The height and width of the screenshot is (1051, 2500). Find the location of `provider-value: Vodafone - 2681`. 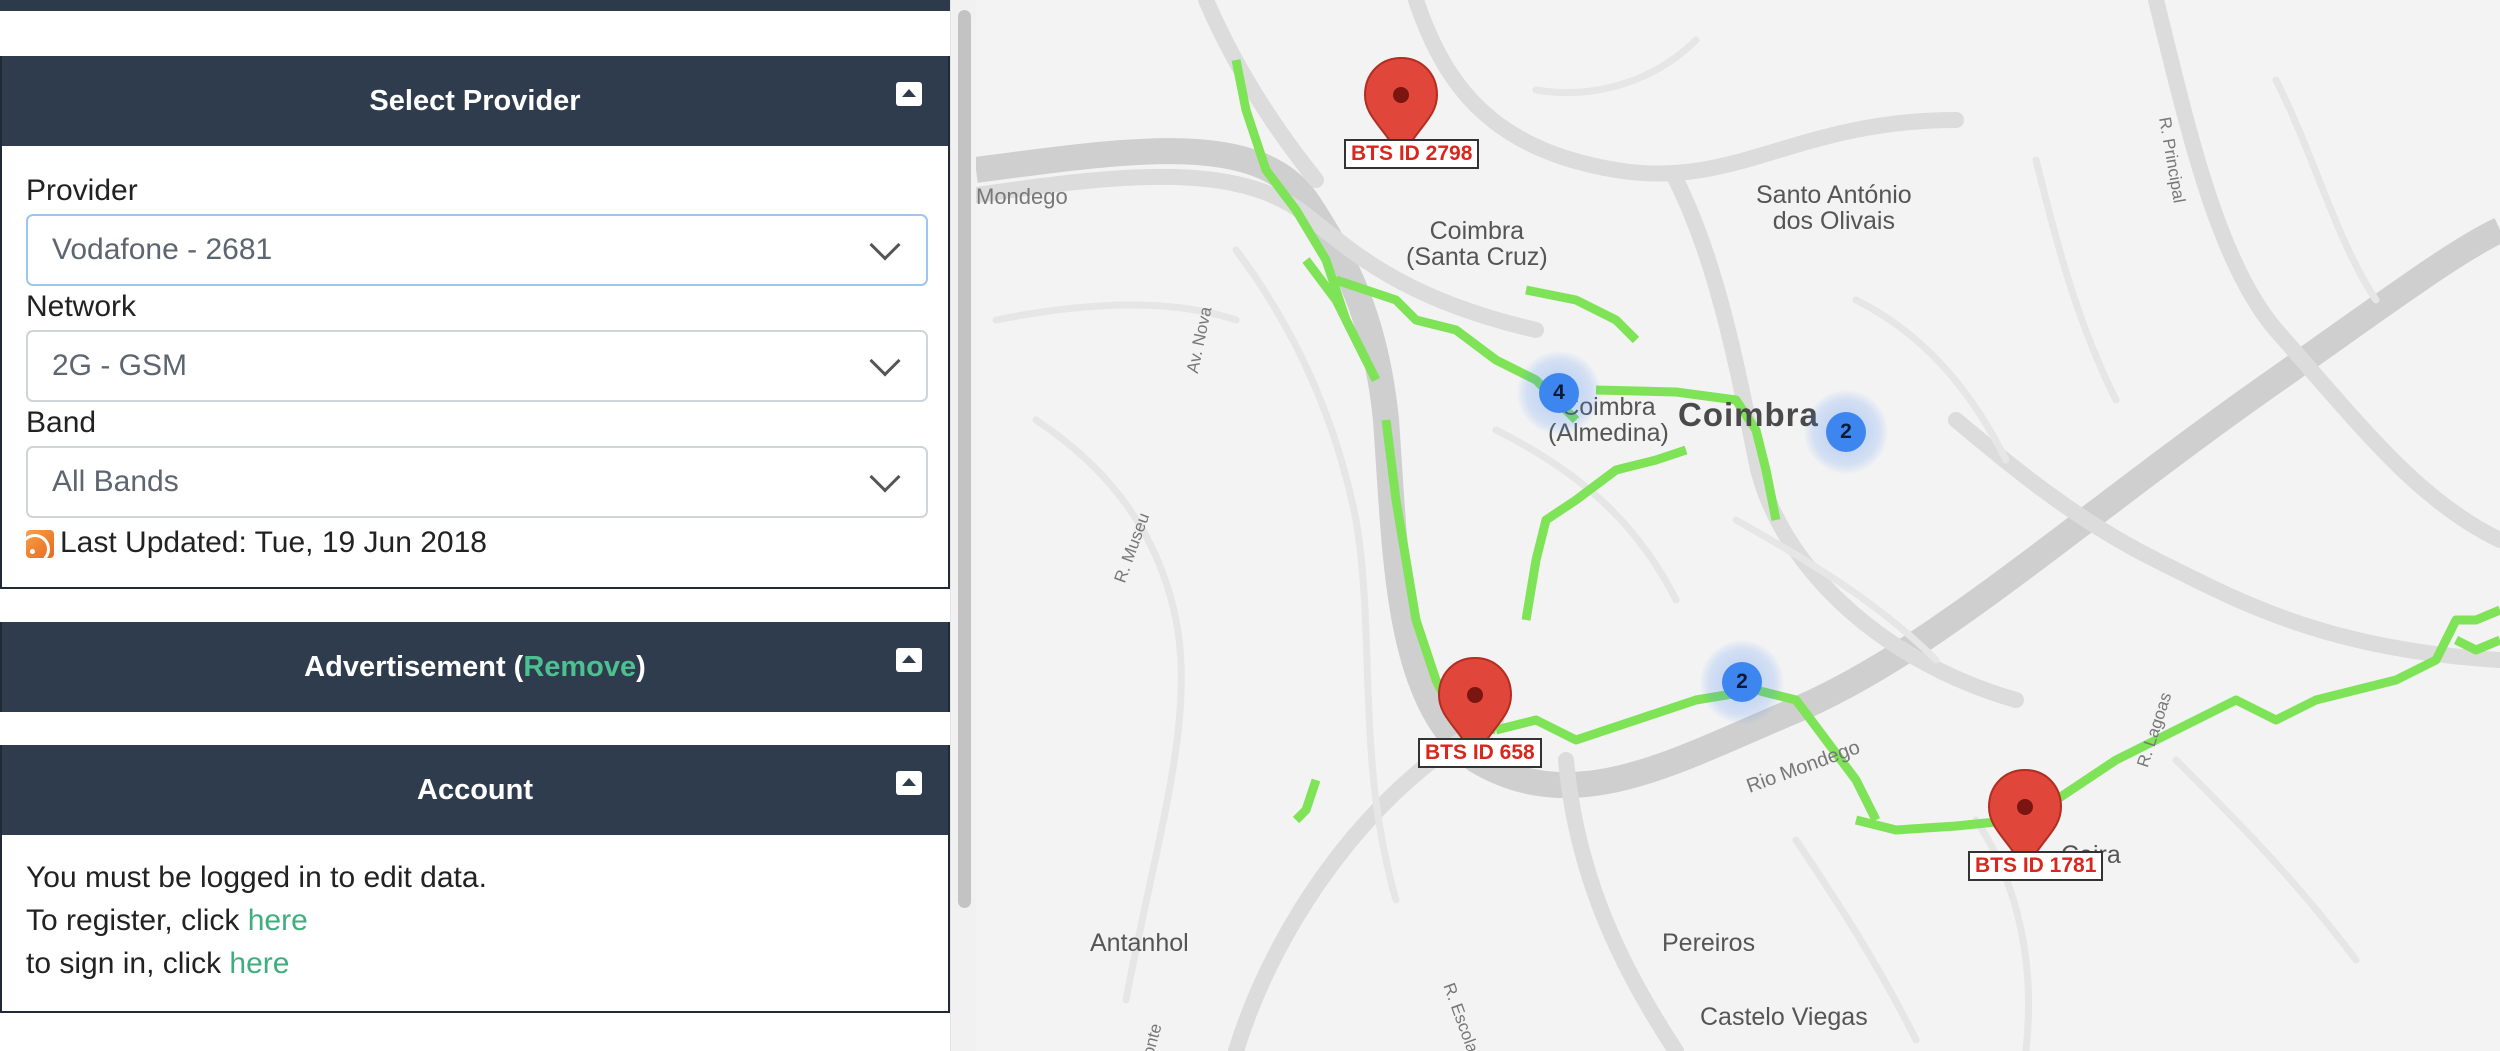

provider-value: Vodafone - 2681 is located at coordinates (162, 249).